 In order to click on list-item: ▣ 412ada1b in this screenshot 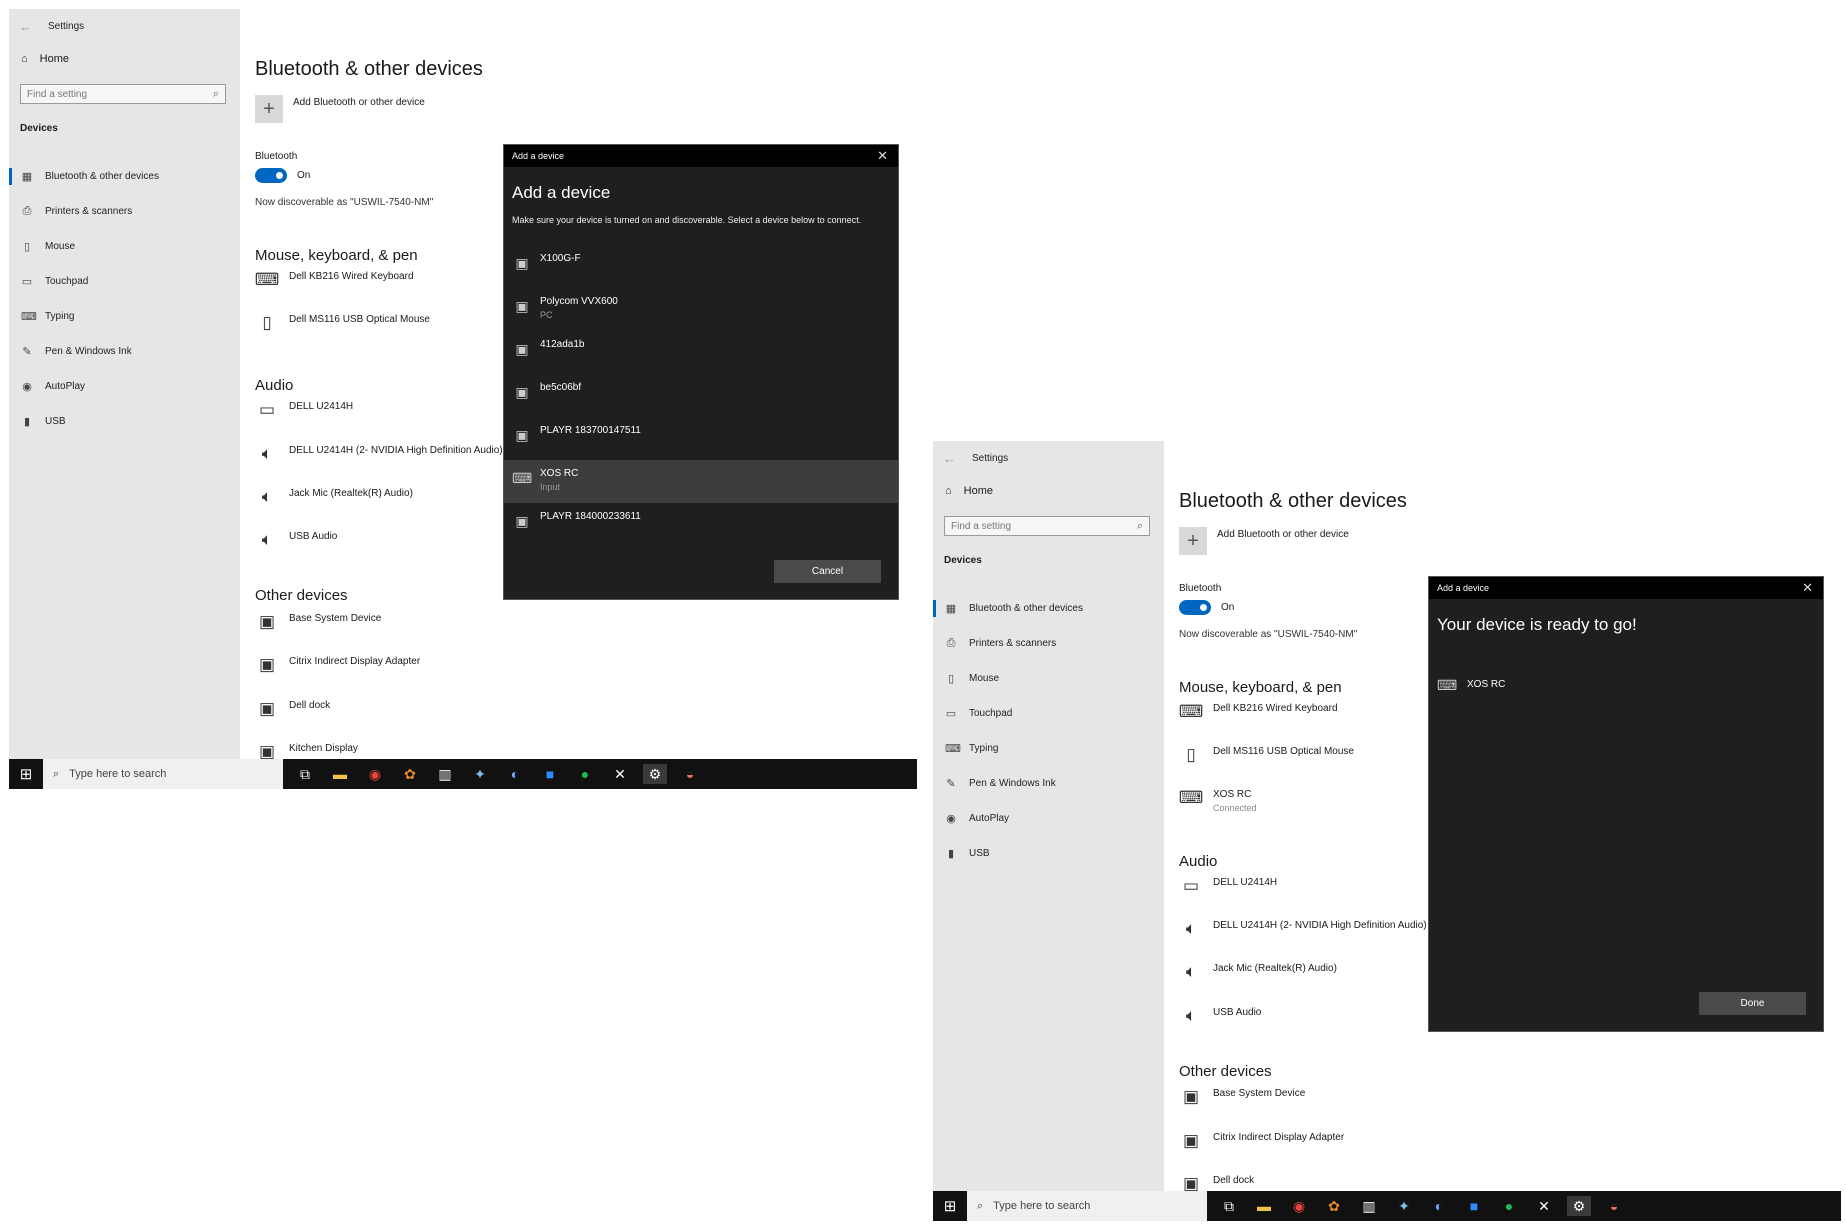, I will do `click(701, 352)`.